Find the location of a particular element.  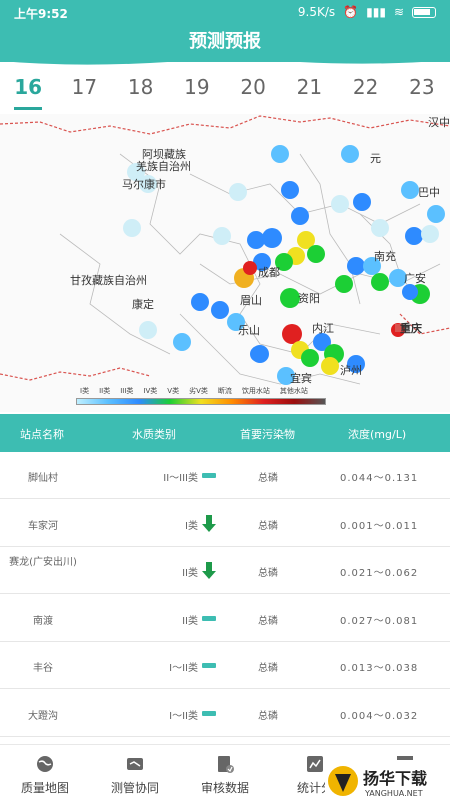

legend-label: 其他水站 is located at coordinates (293, 391).